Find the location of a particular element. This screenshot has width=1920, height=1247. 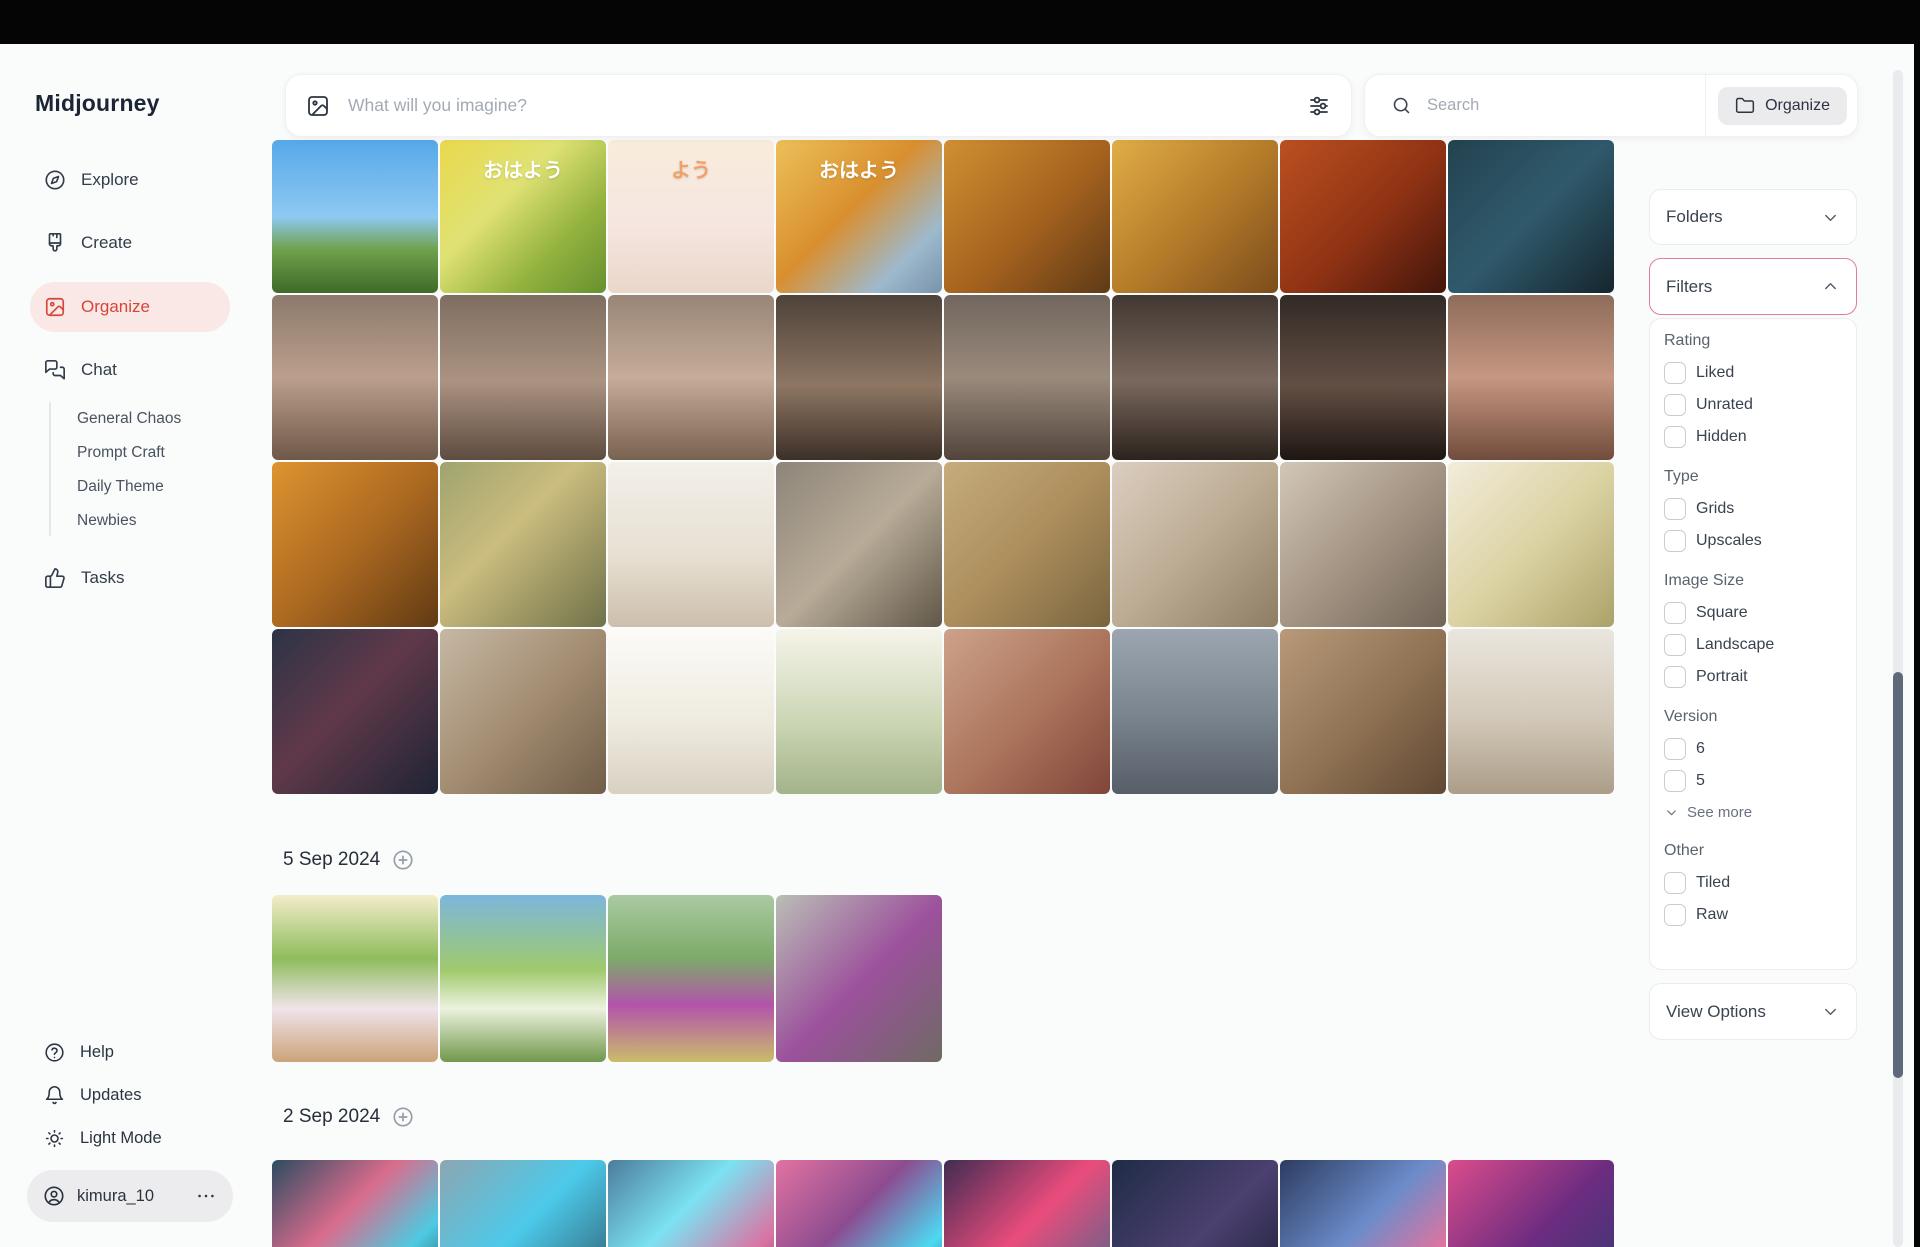

image-tile-hedgehog-night-teal is located at coordinates (1531, 216).